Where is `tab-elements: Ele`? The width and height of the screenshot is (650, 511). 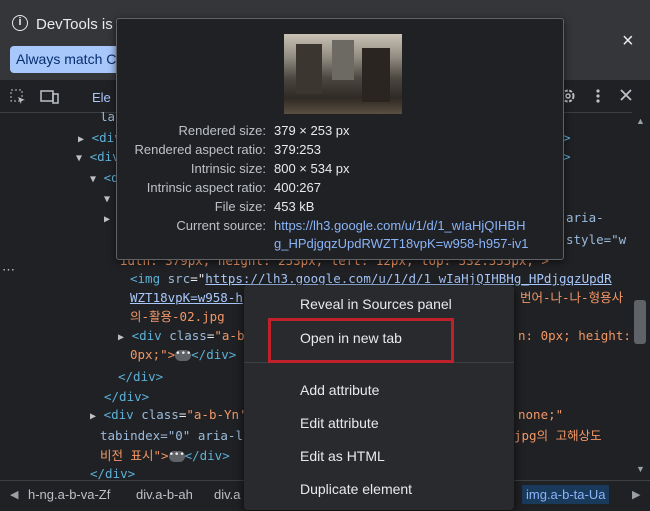
tab-elements: Ele is located at coordinates (101, 97).